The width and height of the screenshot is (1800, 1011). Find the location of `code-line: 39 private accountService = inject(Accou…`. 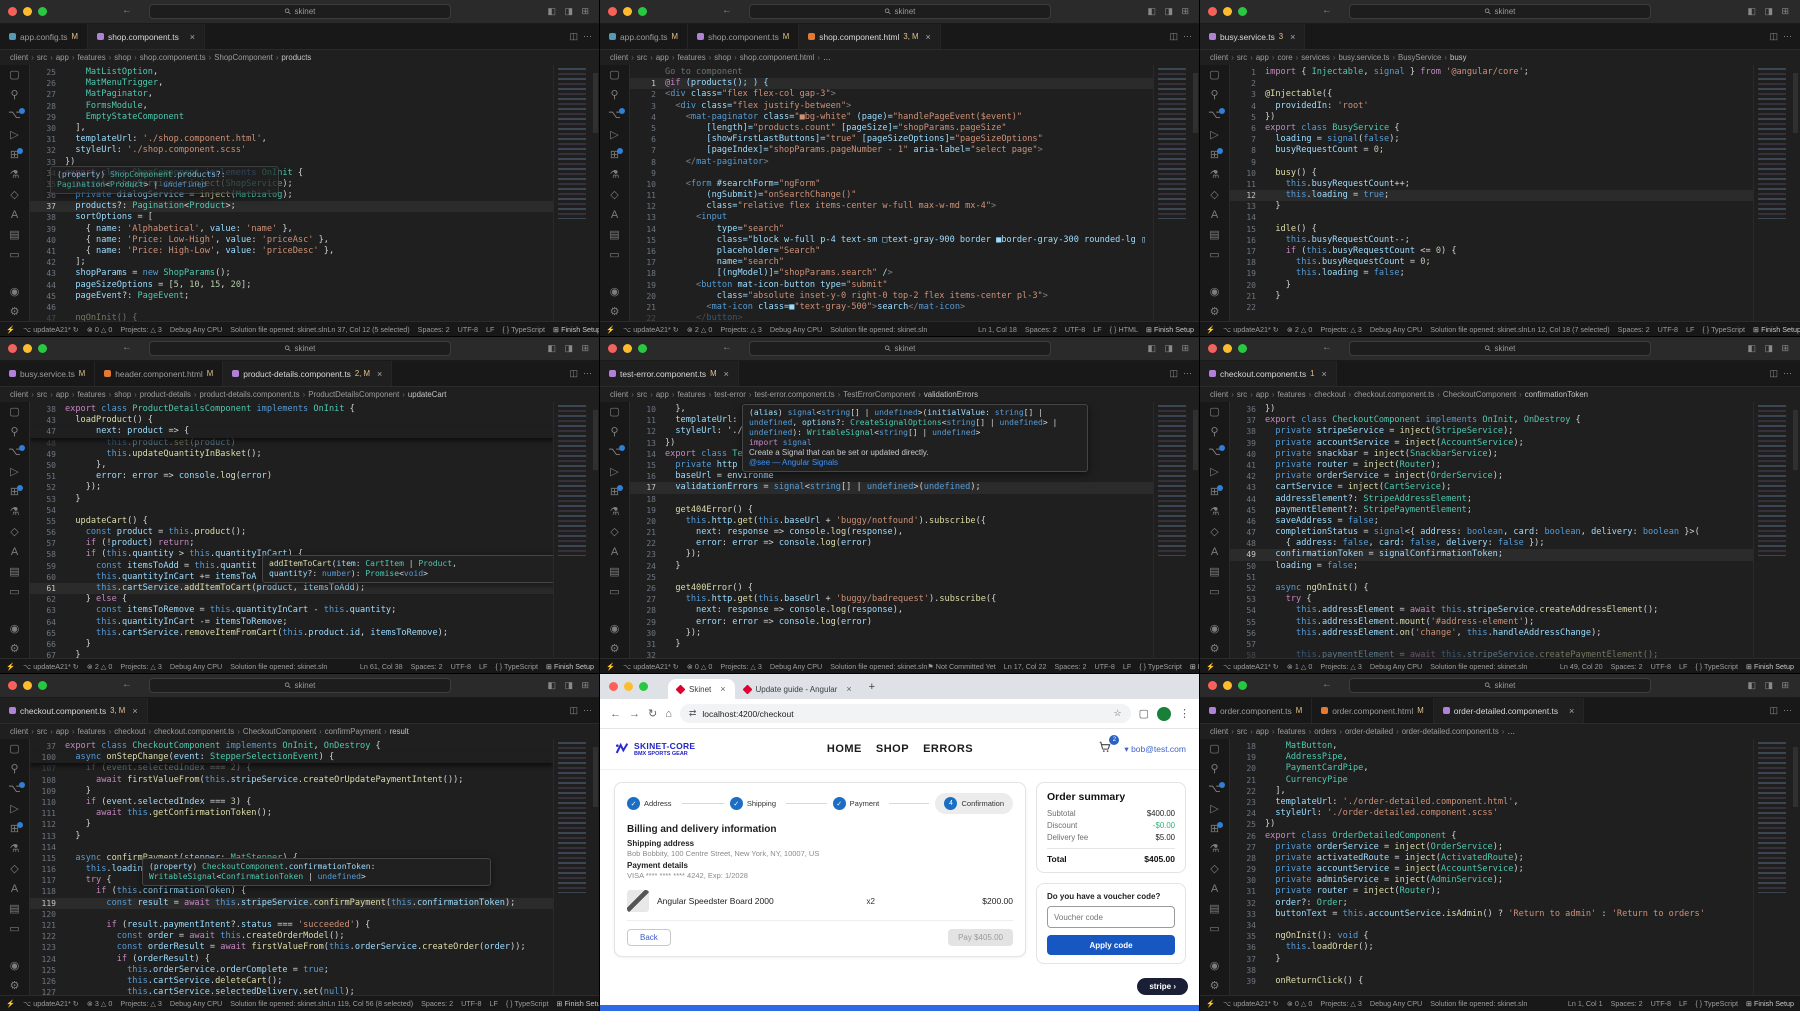

code-line: 39 private accountService = inject(Accou… is located at coordinates (1491, 443).